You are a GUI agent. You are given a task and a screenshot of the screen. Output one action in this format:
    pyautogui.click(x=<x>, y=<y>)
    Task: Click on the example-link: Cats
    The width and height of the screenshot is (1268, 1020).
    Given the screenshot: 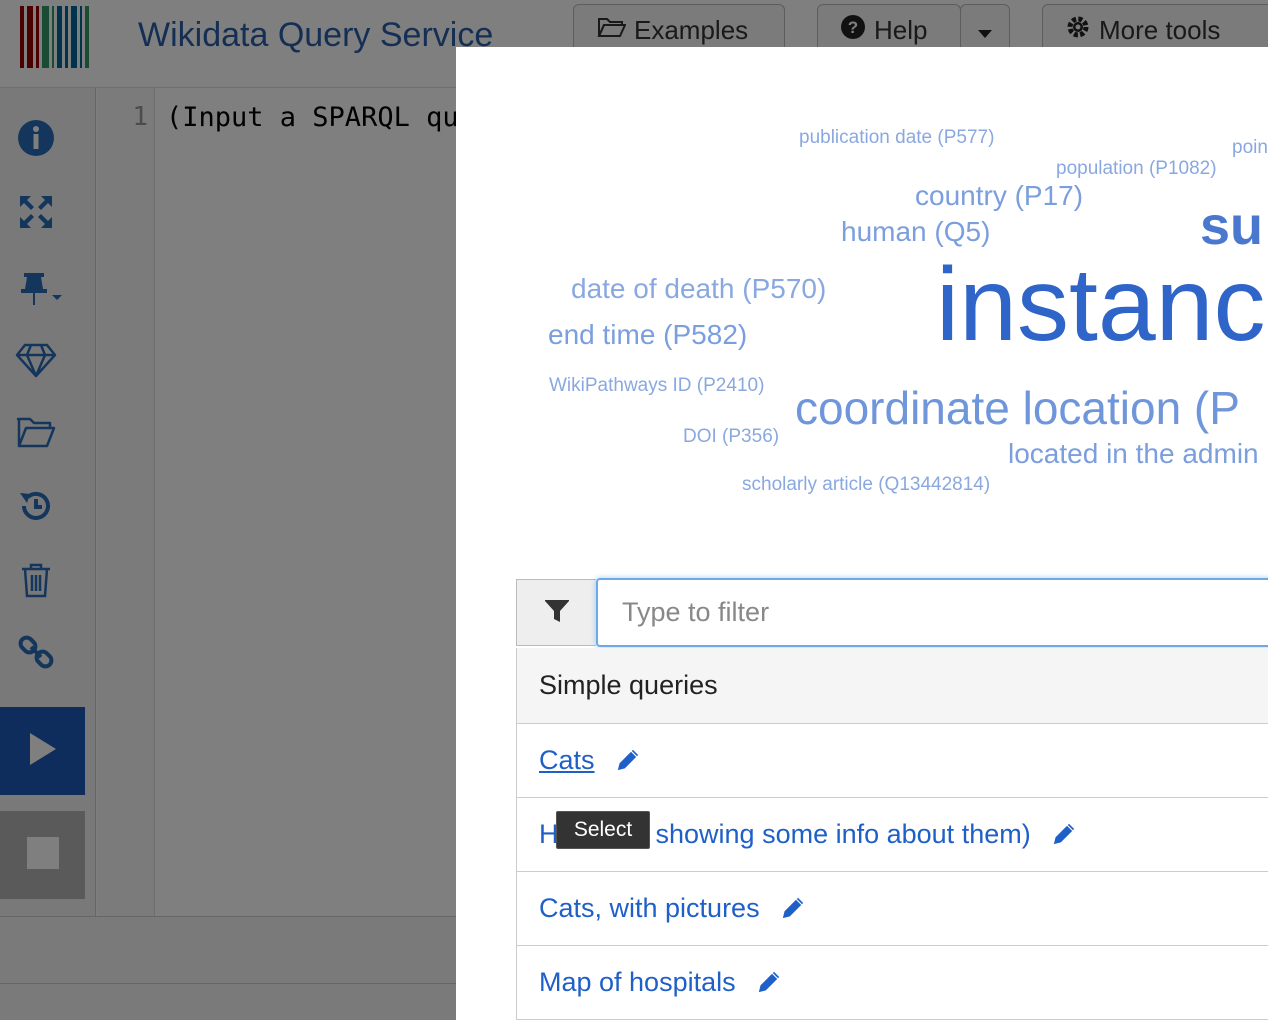 What is the action you would take?
    pyautogui.click(x=567, y=760)
    